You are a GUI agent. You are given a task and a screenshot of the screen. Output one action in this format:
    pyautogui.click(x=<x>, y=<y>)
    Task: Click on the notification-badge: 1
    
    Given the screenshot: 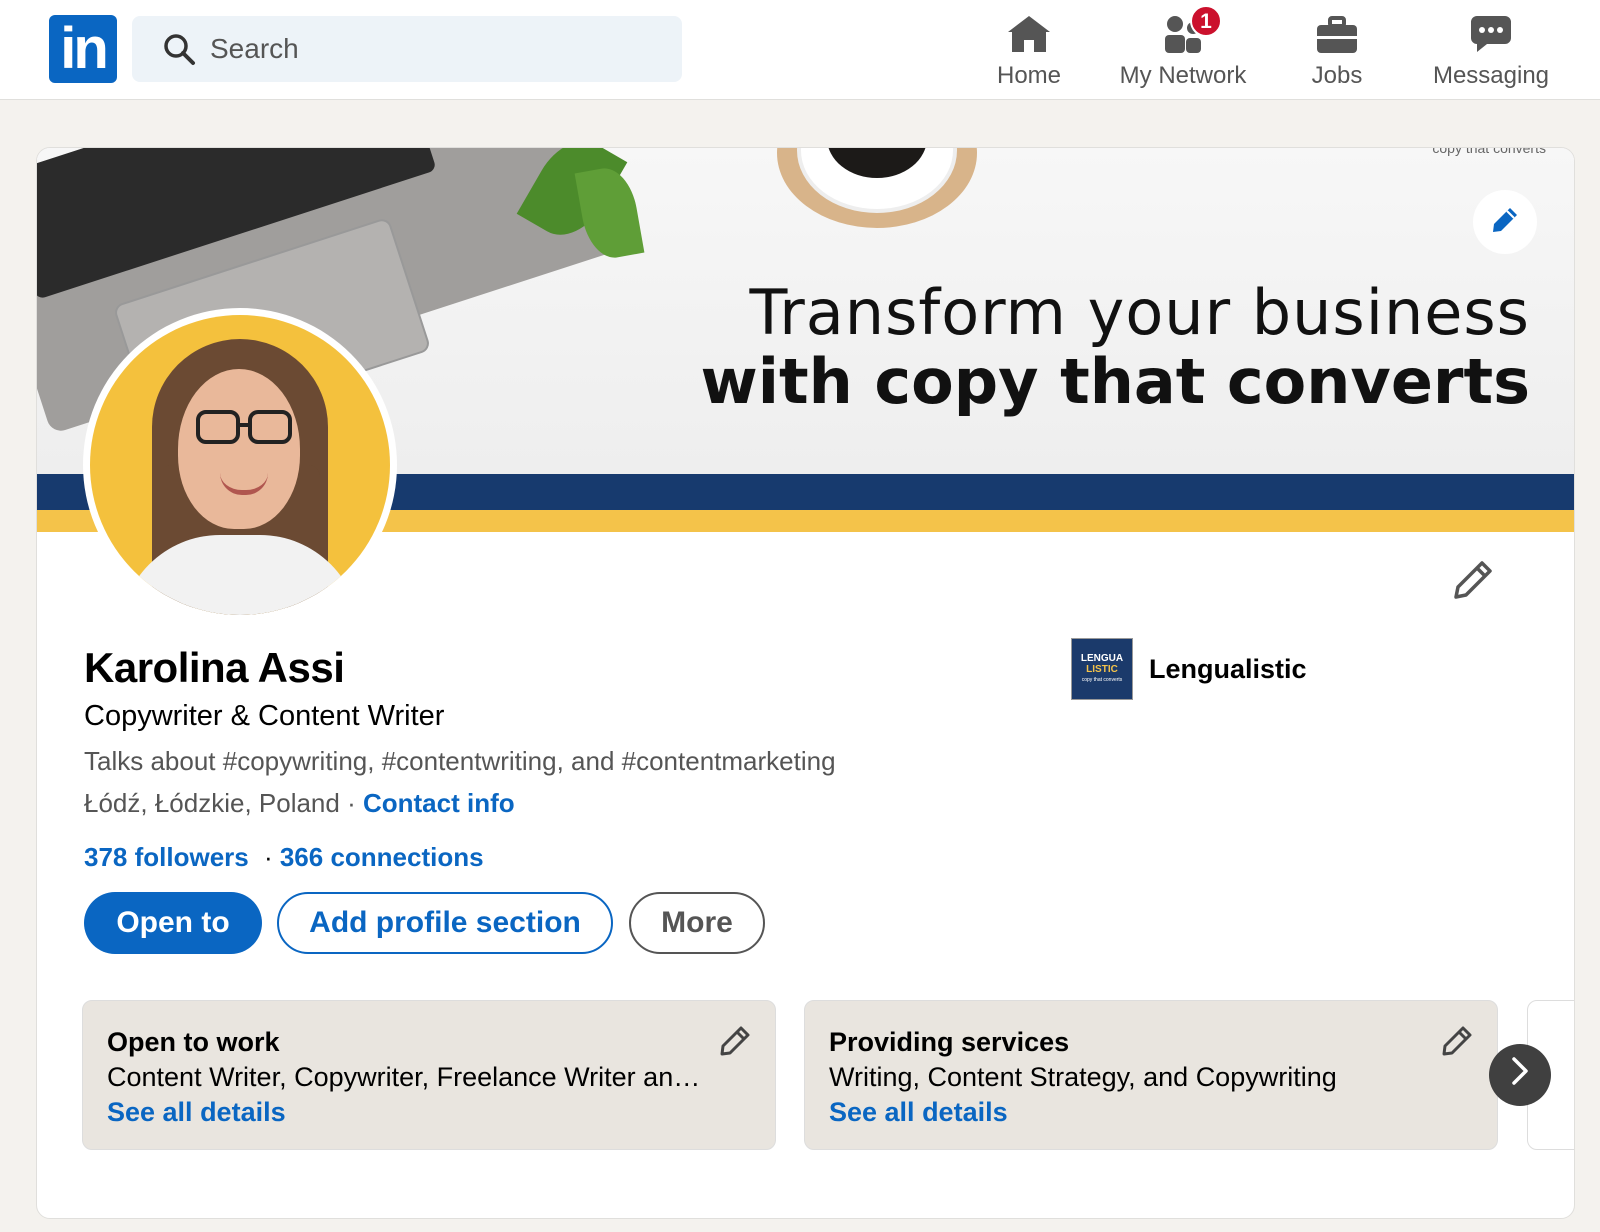 What is the action you would take?
    pyautogui.click(x=1206, y=21)
    